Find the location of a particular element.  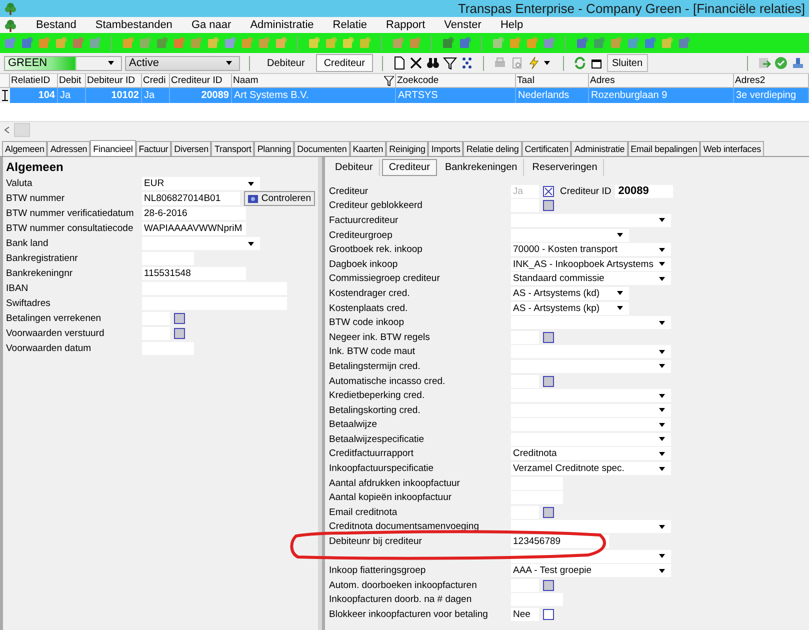

check-icon is located at coordinates (781, 63).